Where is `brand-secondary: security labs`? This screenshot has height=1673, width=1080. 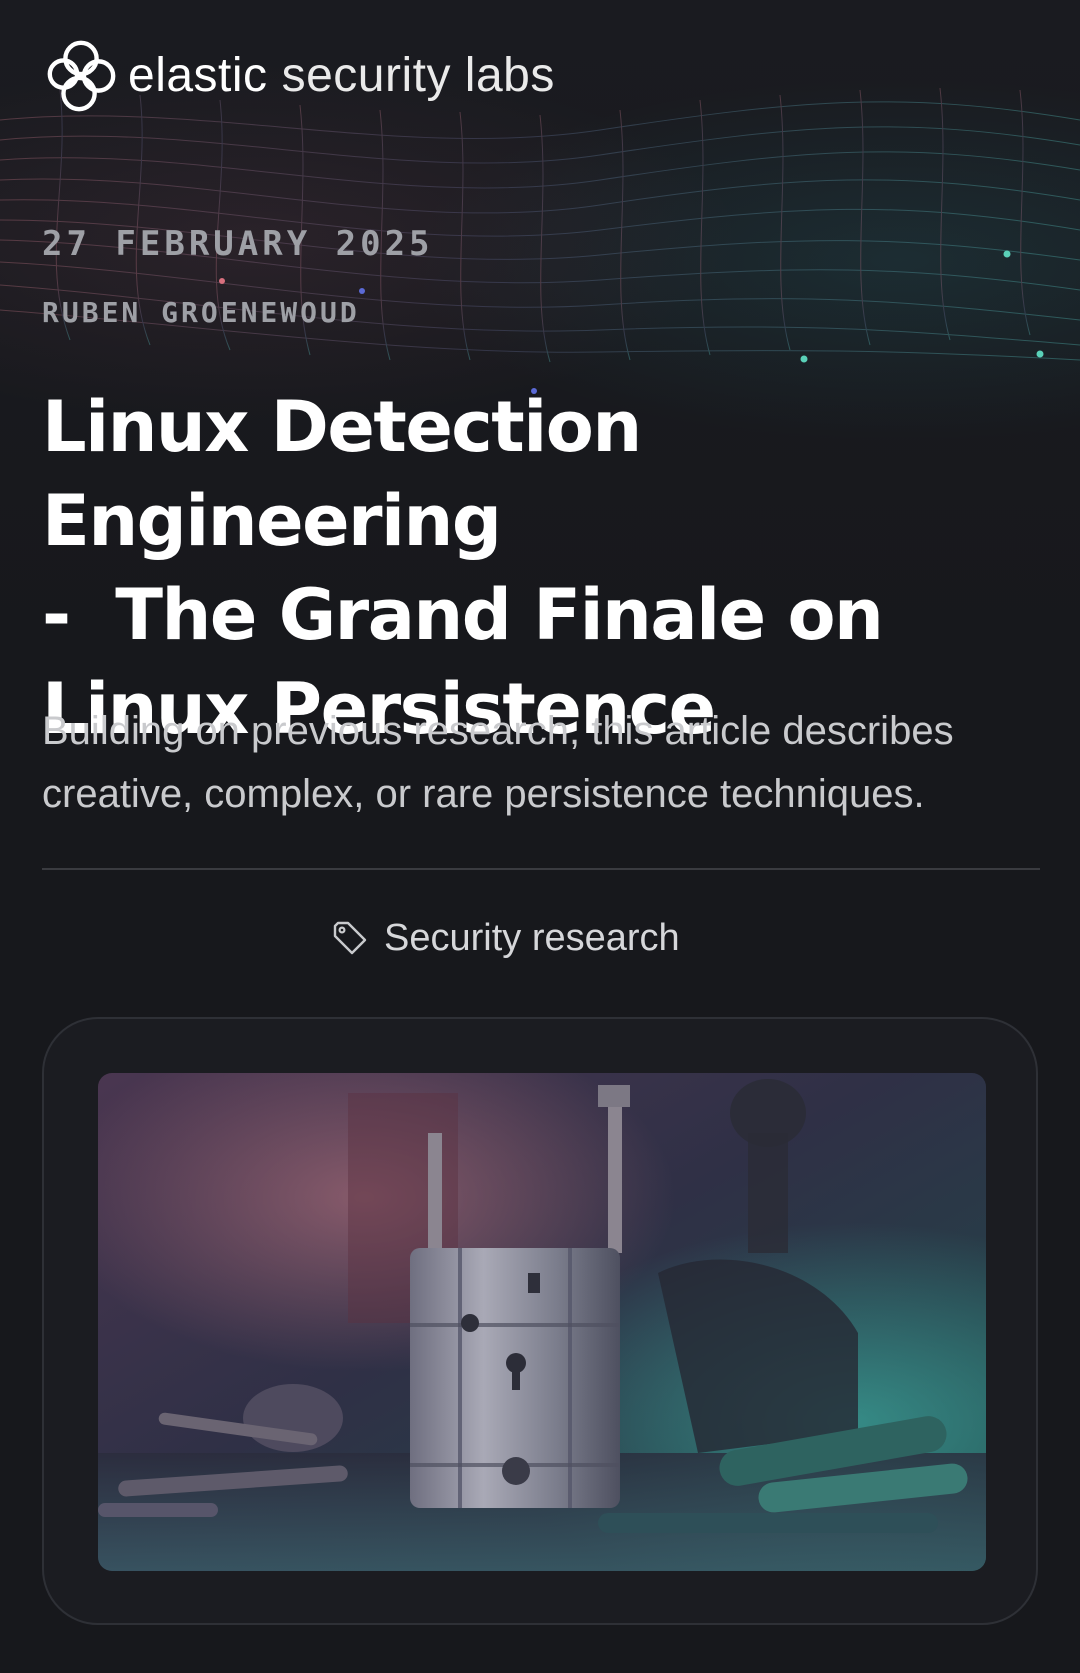
brand-secondary: security labs is located at coordinates (418, 75).